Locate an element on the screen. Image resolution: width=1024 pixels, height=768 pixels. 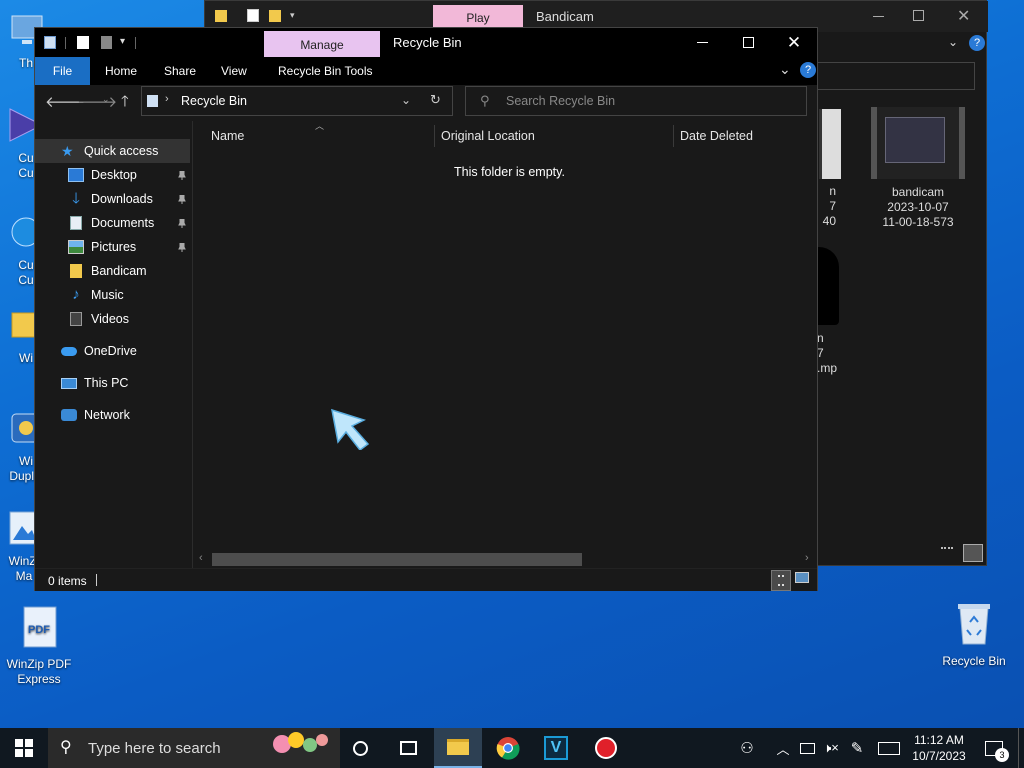
up-button: 🡑 is located at coordinates (125, 103).